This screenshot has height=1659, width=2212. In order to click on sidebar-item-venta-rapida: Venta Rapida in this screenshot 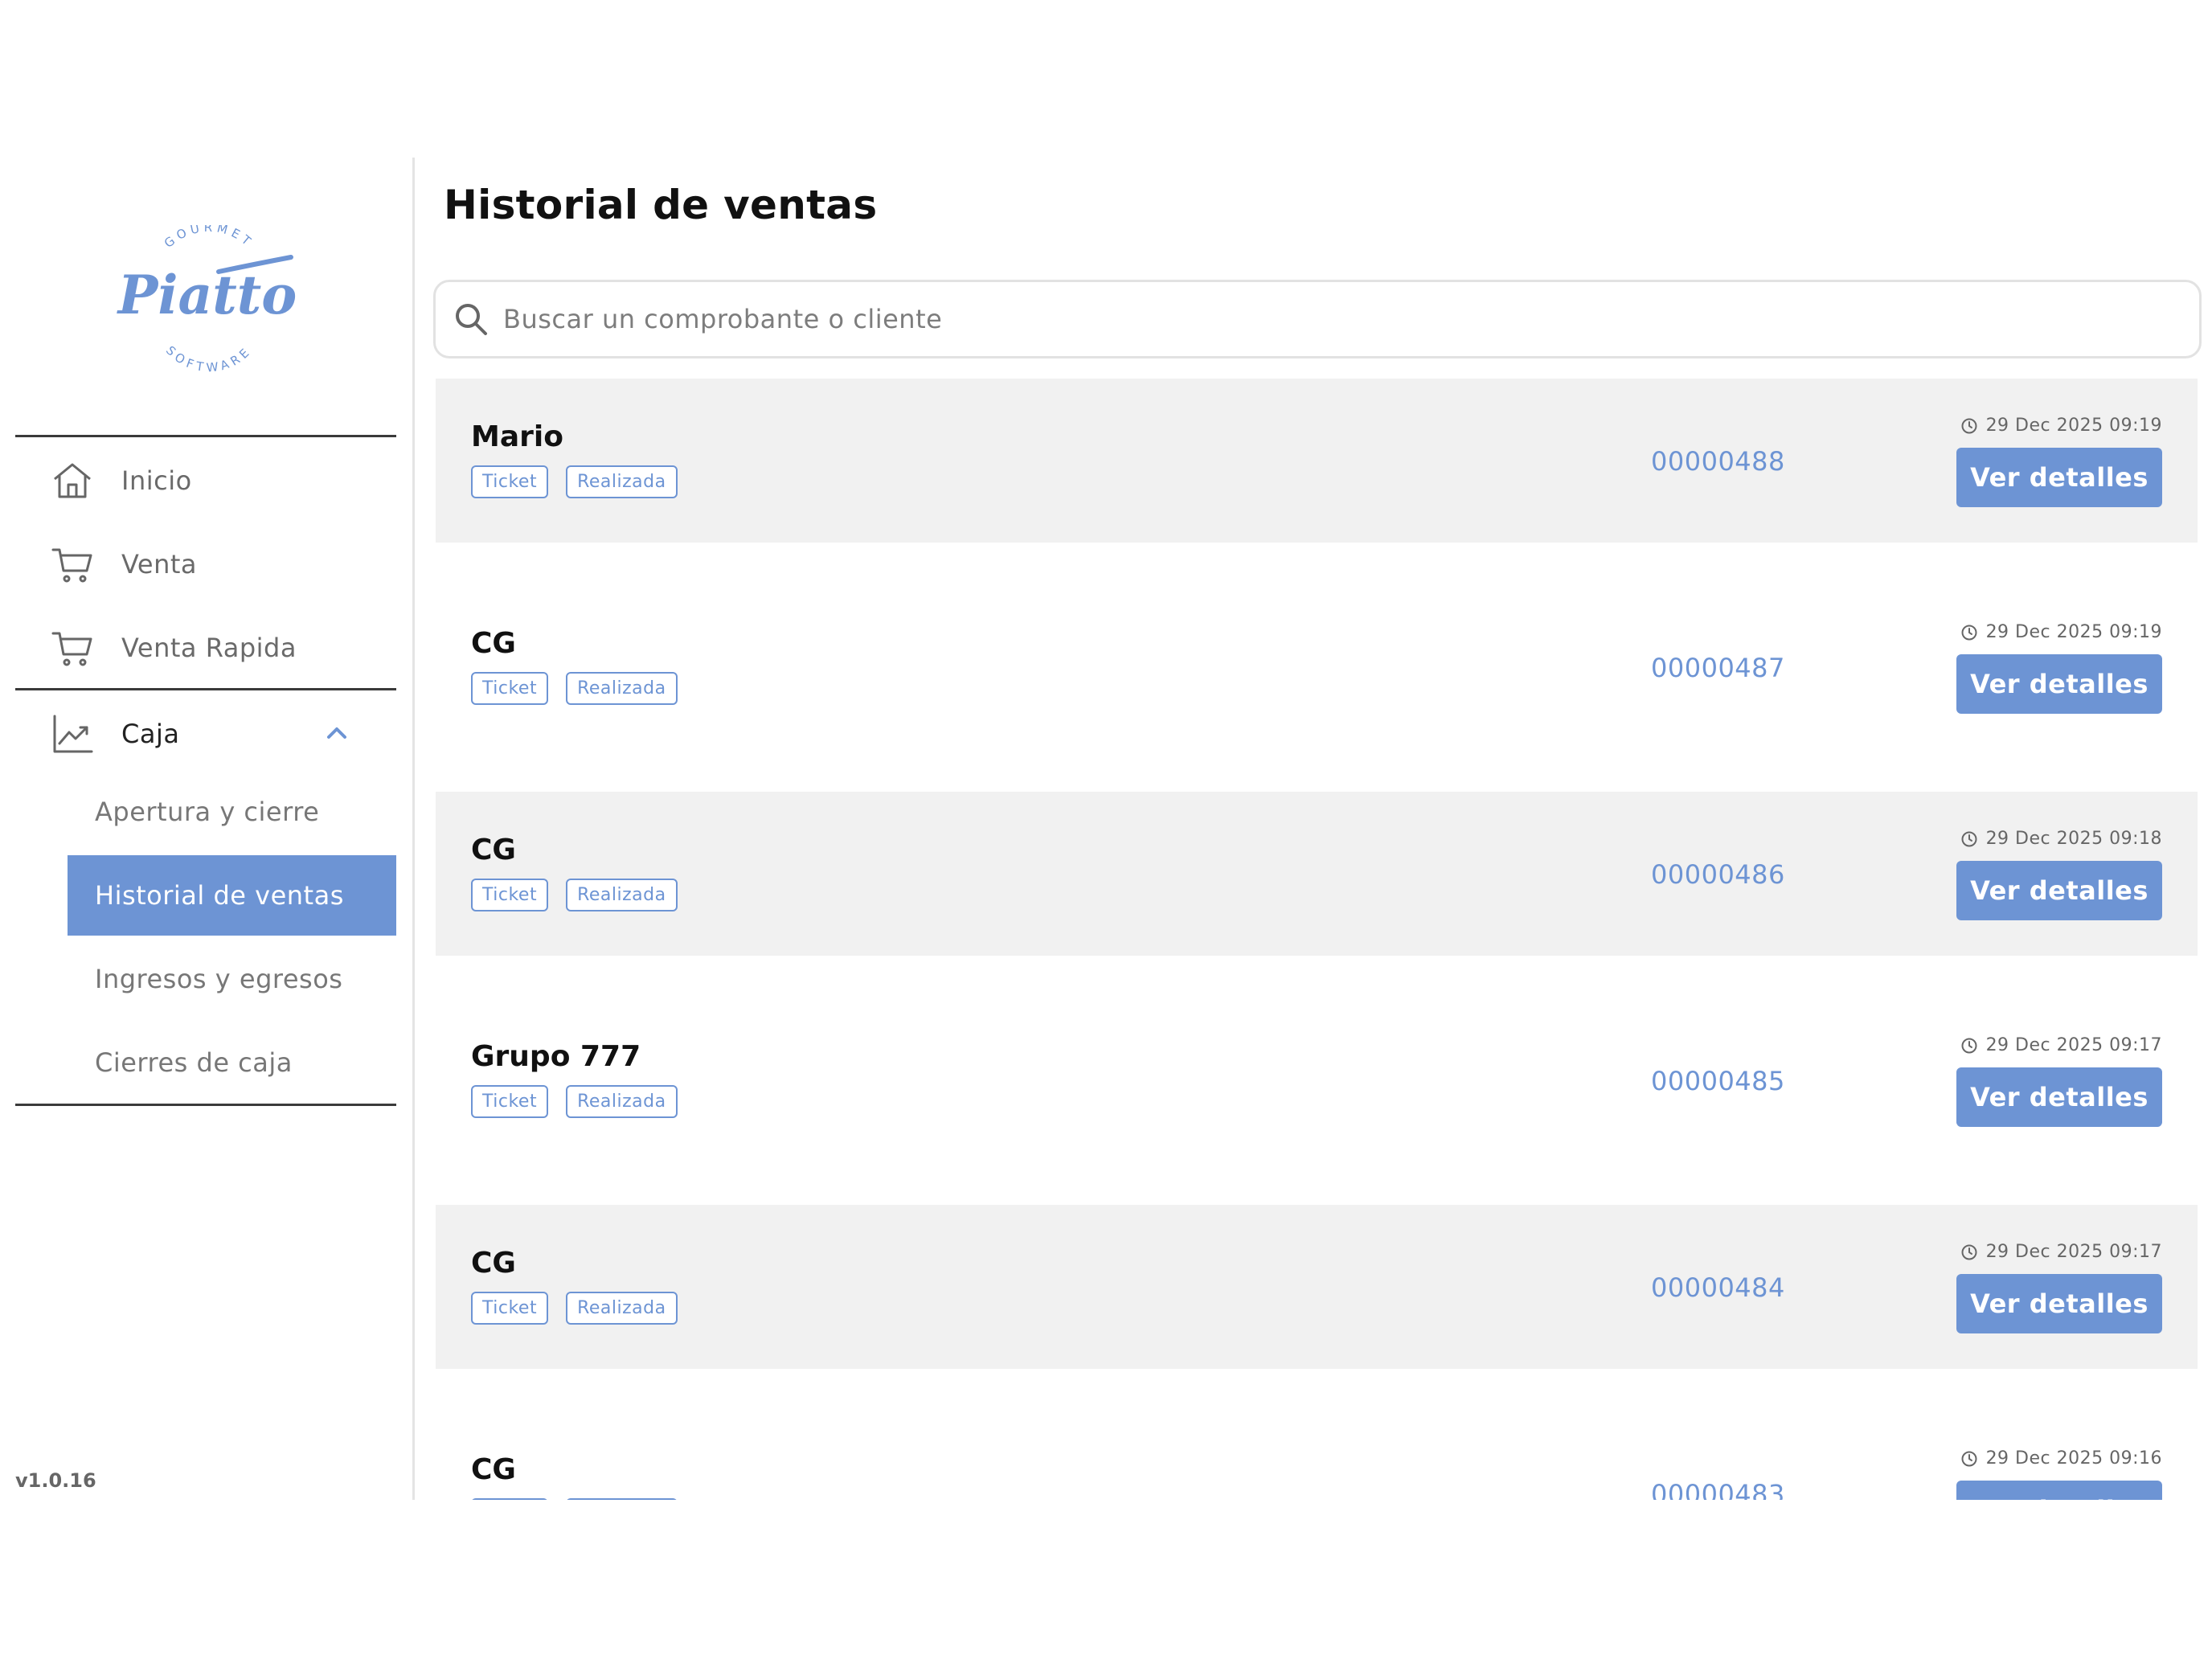, I will do `click(205, 648)`.